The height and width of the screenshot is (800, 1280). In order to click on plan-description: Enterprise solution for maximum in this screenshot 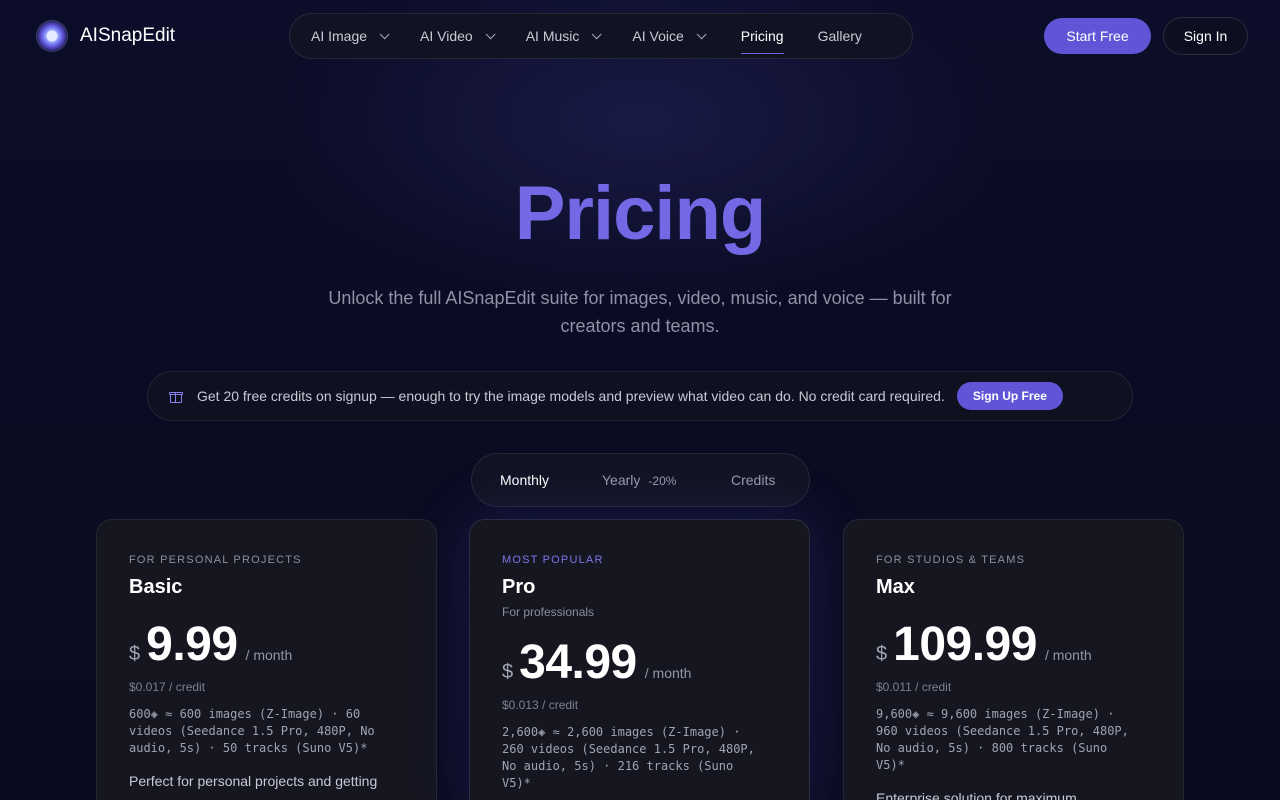, I will do `click(976, 795)`.